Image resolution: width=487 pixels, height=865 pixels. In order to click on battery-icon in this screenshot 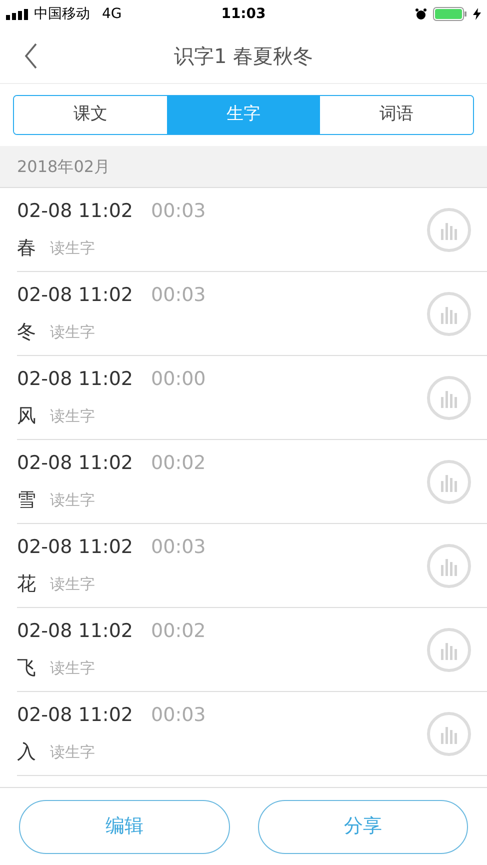, I will do `click(449, 14)`.